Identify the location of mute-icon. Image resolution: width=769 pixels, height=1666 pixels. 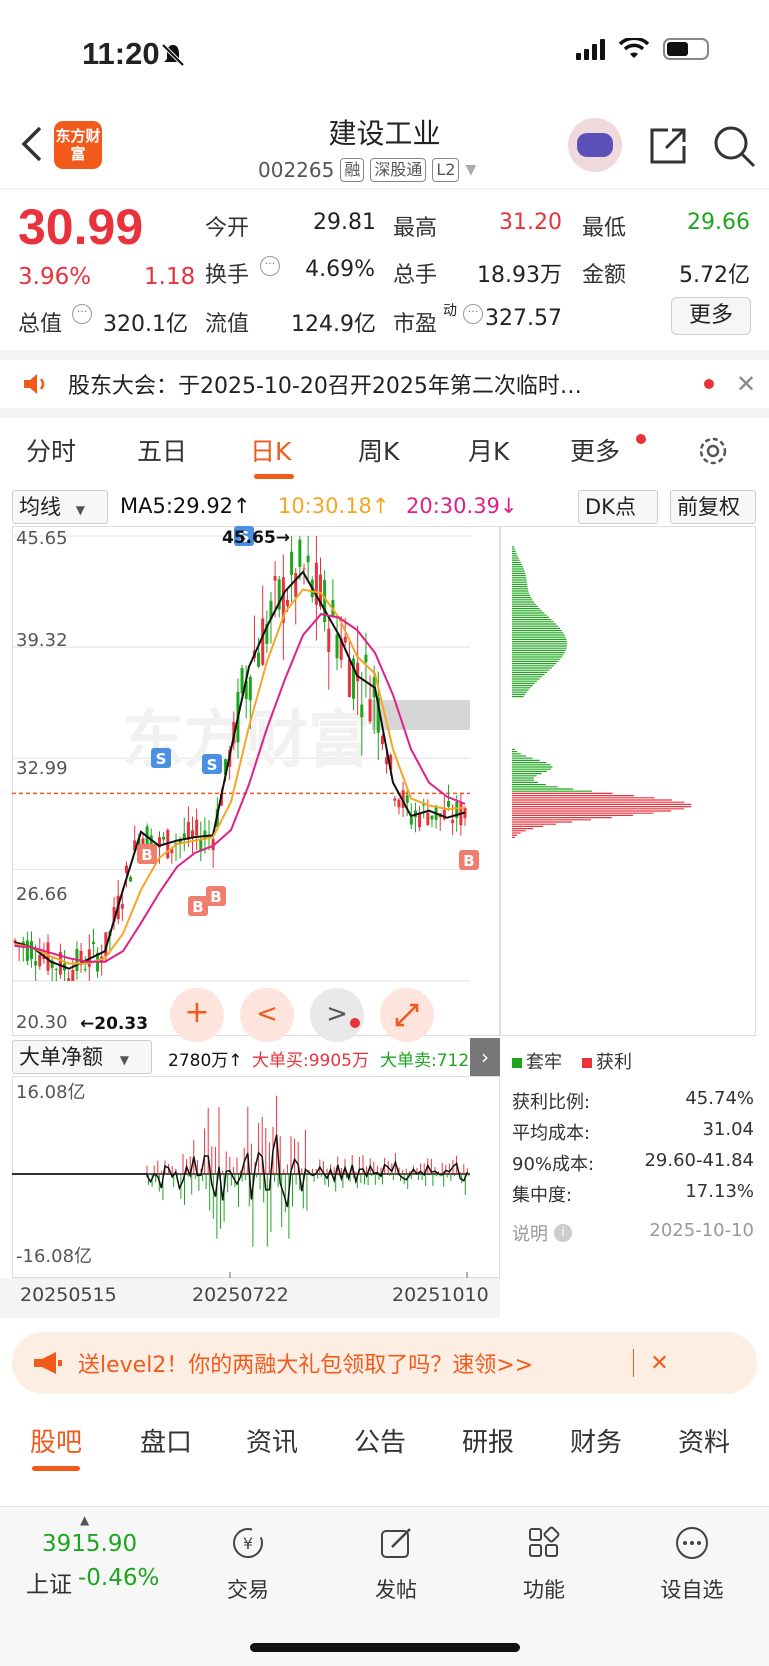
(173, 57).